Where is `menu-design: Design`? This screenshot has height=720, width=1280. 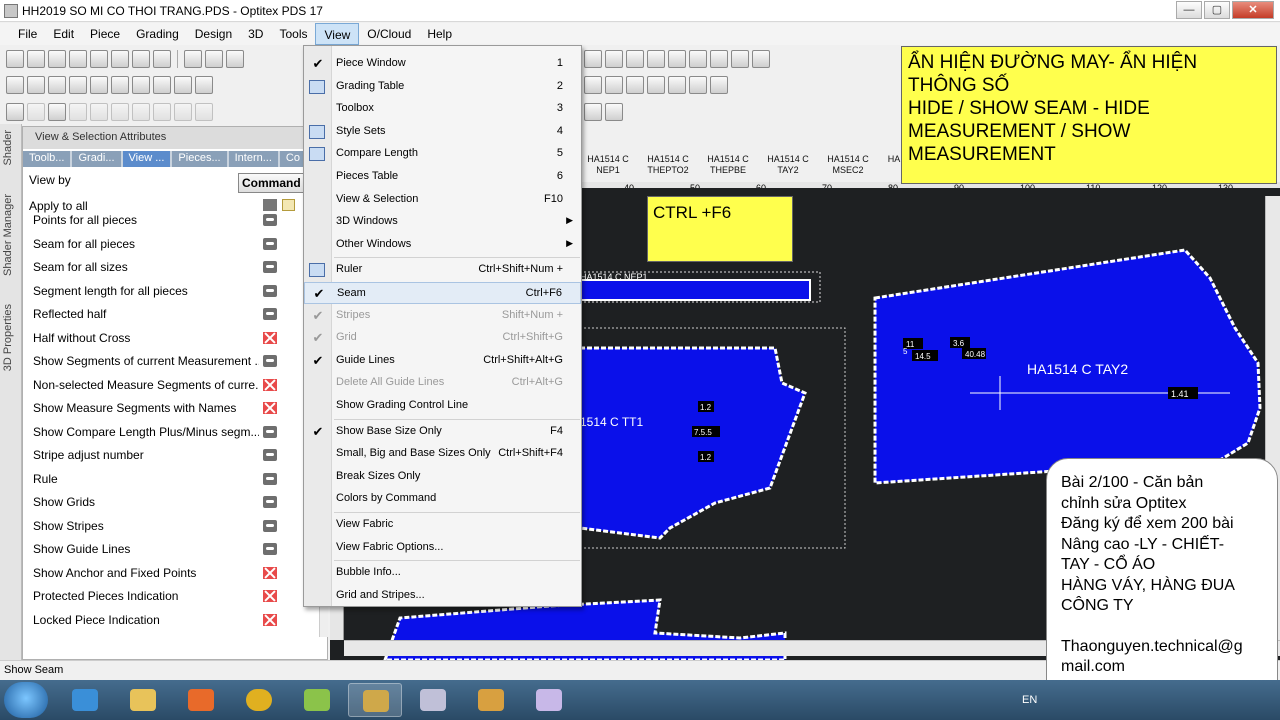 menu-design: Design is located at coordinates (213, 34).